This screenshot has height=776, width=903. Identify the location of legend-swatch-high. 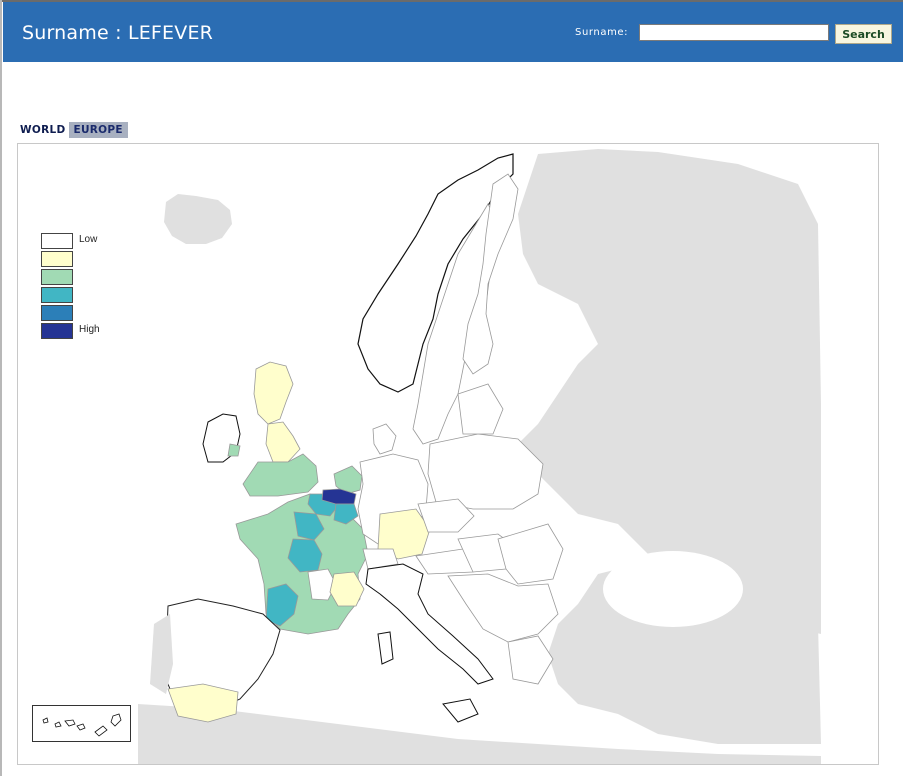
(57, 331).